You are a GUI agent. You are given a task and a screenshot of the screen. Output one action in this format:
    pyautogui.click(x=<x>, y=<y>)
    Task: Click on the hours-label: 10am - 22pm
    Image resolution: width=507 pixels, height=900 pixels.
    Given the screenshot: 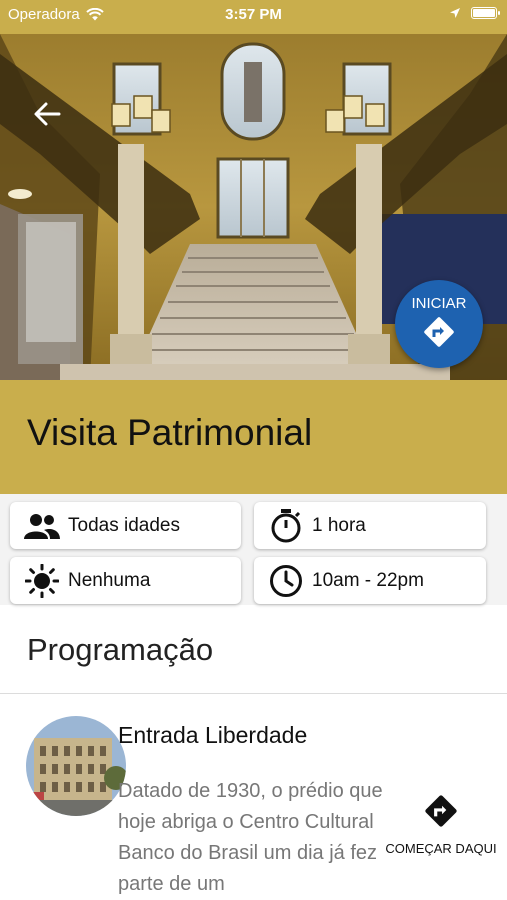 What is the action you would take?
    pyautogui.click(x=368, y=580)
    